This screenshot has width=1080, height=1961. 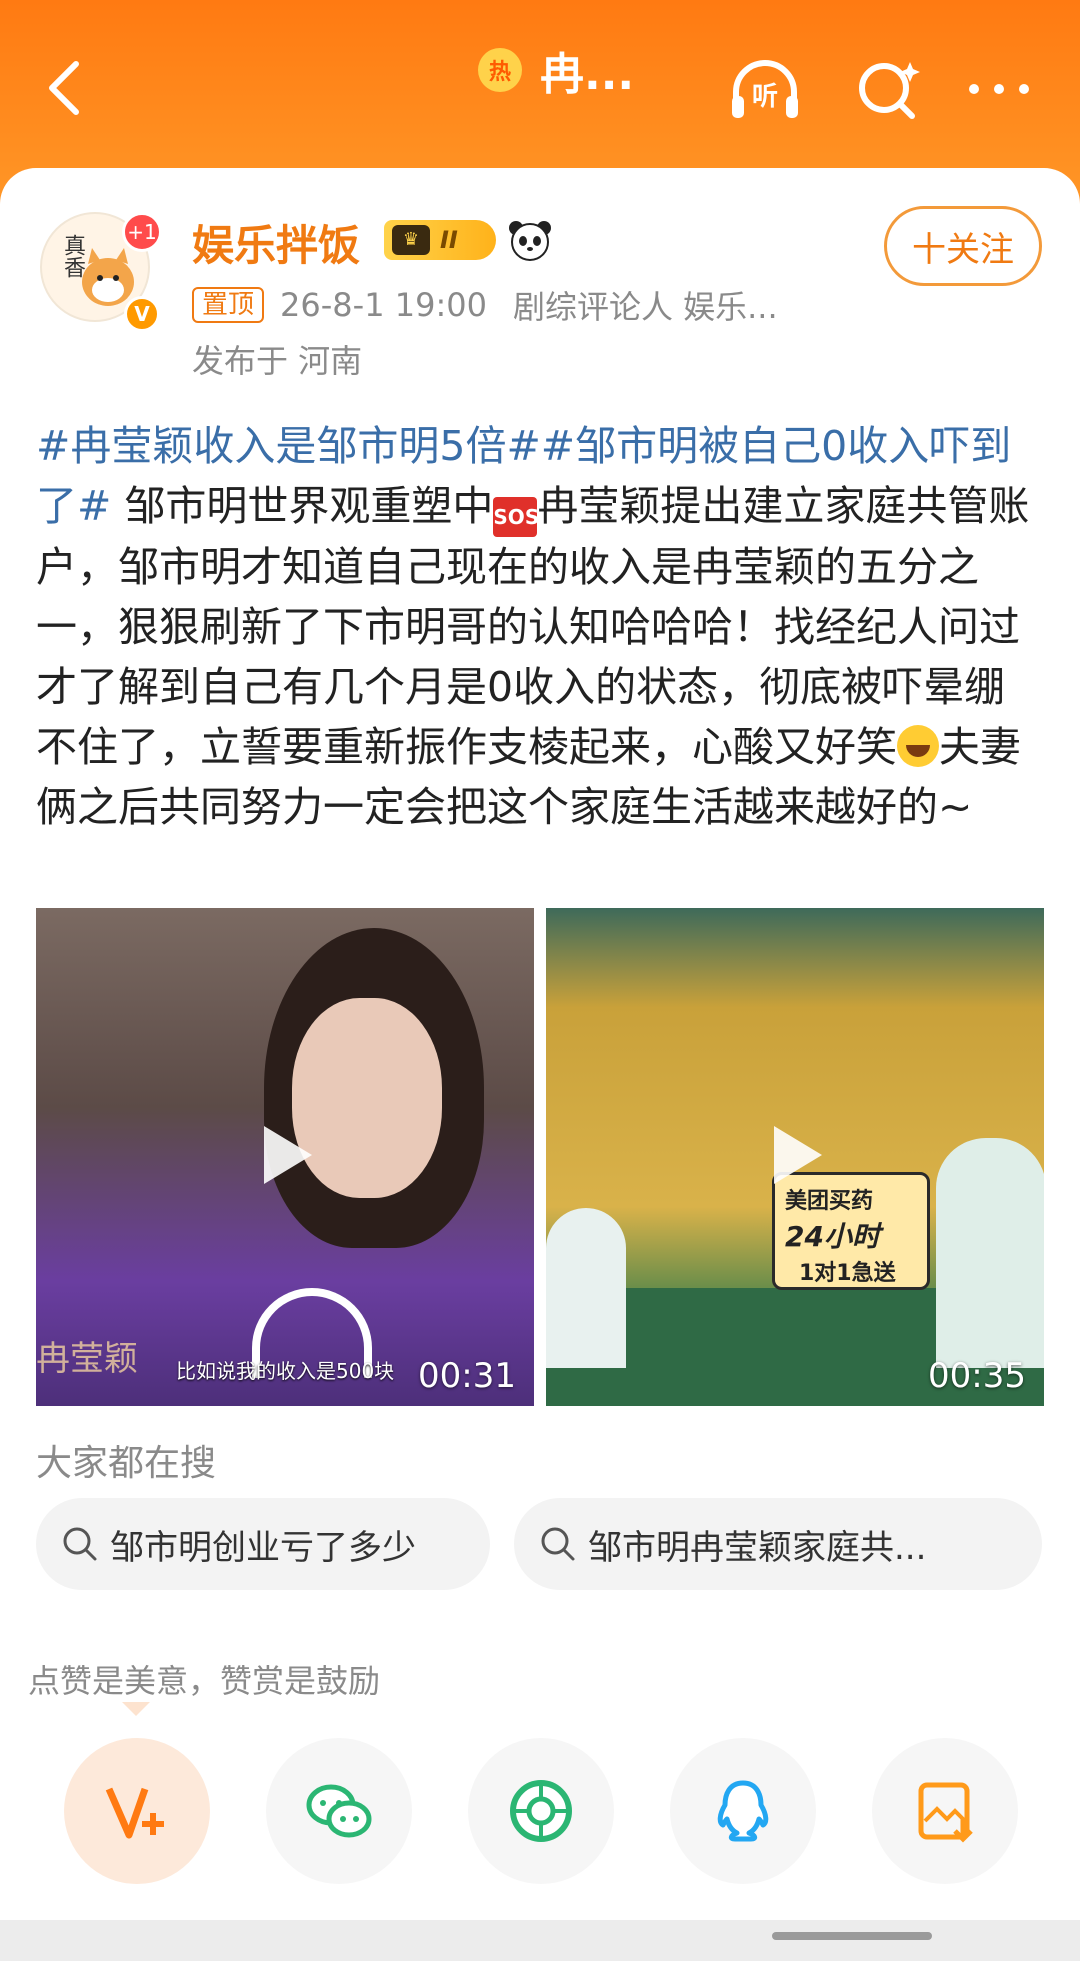 I want to click on notification-badge: +1, so click(x=142, y=232).